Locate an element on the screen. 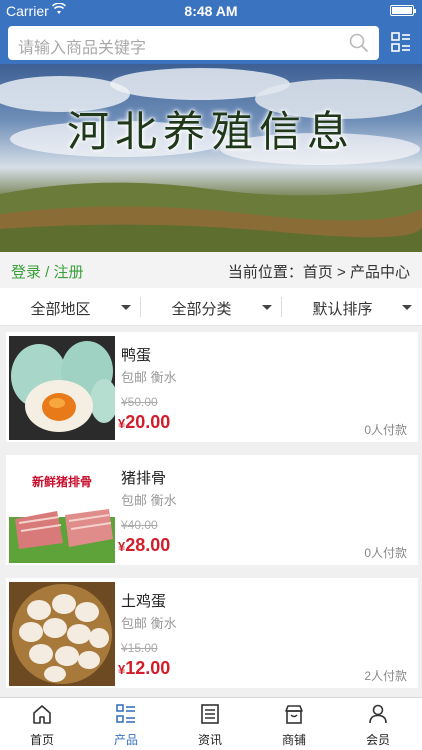  product-original-price: ¥40.00 is located at coordinates (139, 525).